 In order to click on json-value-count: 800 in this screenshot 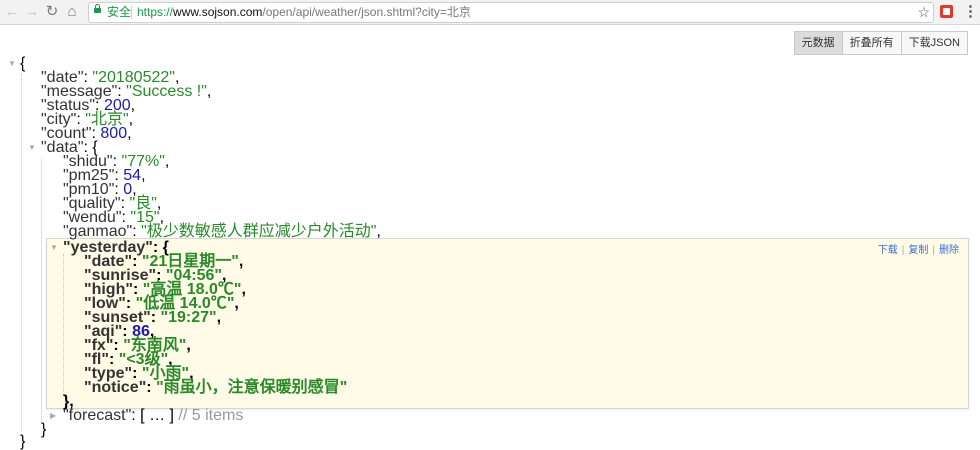, I will do `click(114, 133)`.